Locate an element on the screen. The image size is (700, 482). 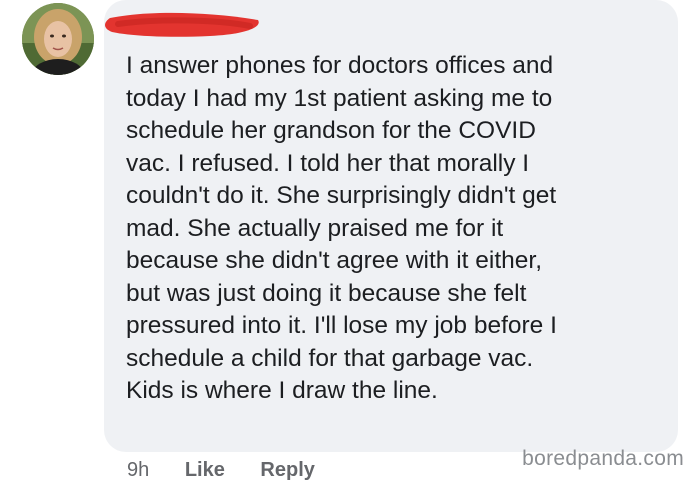
avatar is located at coordinates (58, 39).